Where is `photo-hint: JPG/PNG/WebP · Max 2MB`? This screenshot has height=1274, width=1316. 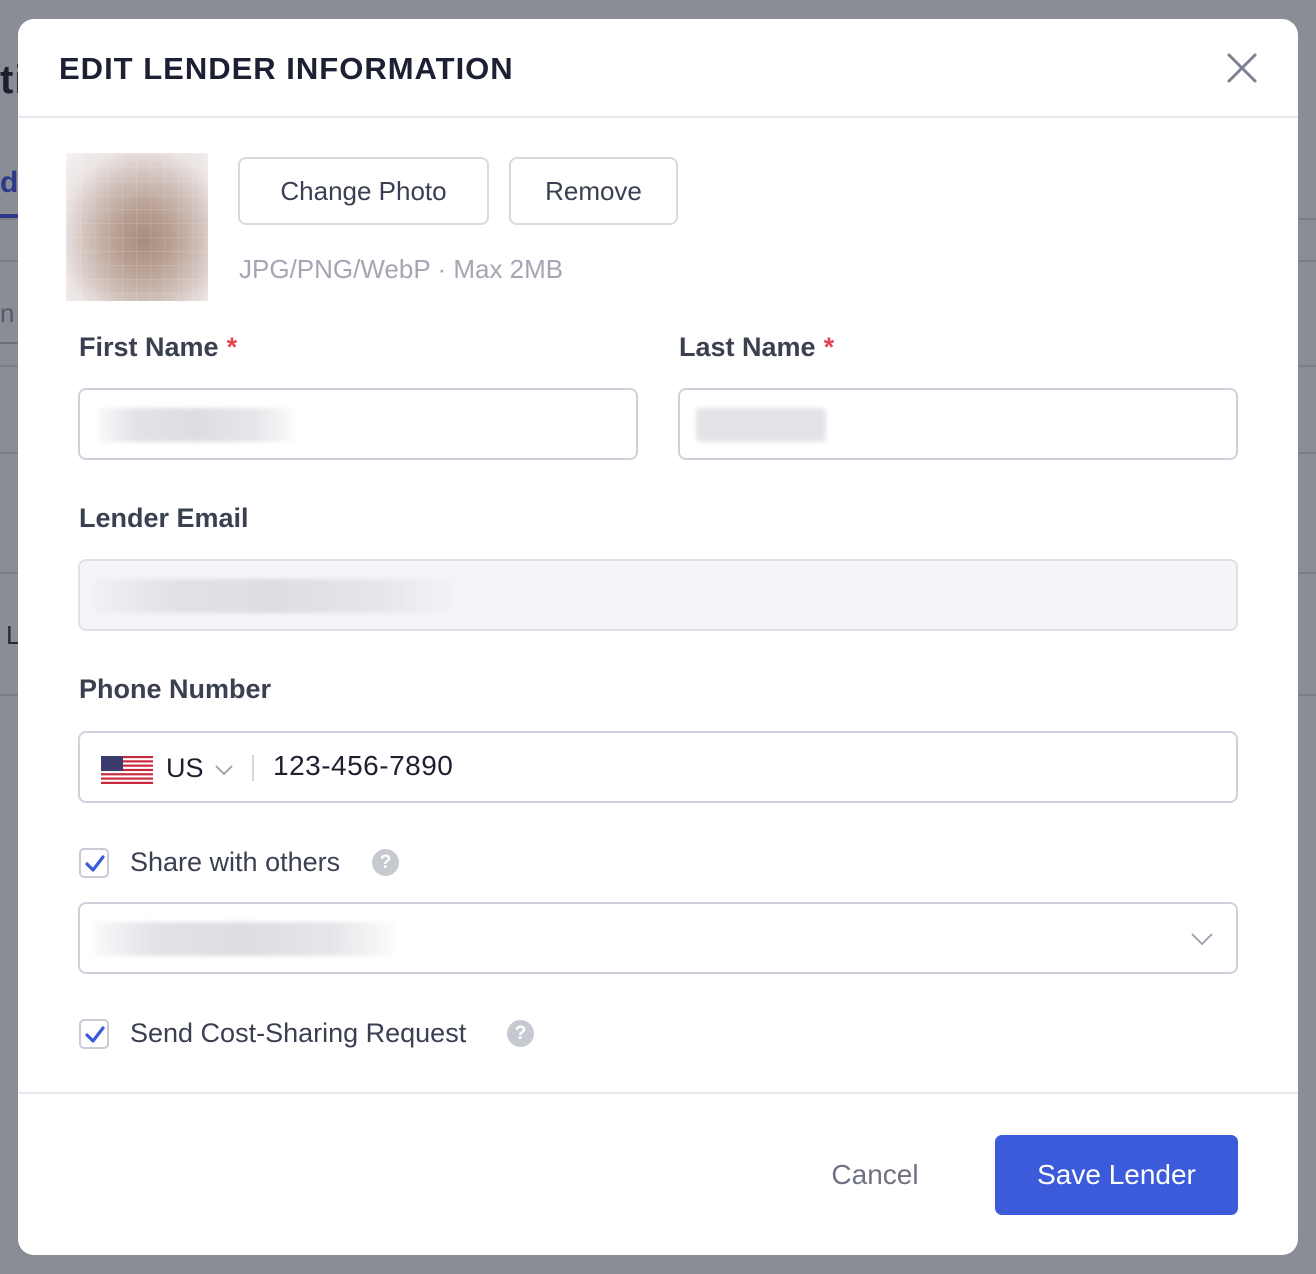 photo-hint: JPG/PNG/WebP · Max 2MB is located at coordinates (401, 269).